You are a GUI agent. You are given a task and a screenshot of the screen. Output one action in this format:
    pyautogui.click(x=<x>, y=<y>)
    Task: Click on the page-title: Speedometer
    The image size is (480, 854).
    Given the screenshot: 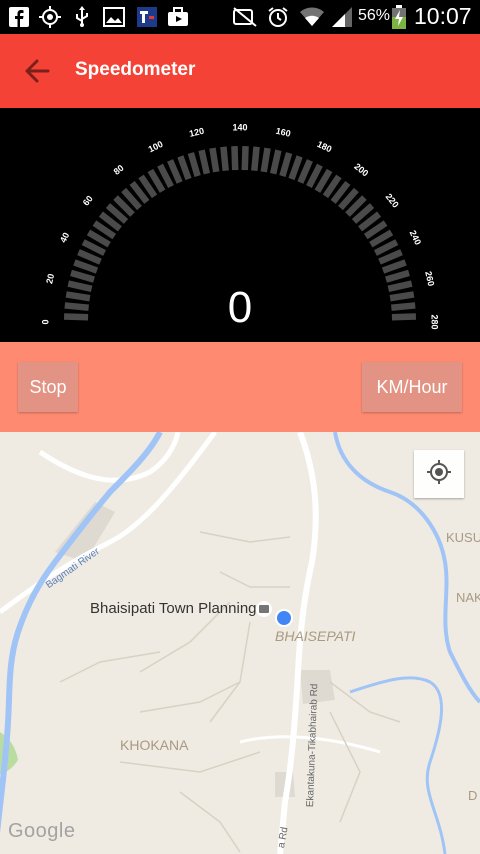 What is the action you would take?
    pyautogui.click(x=135, y=69)
    